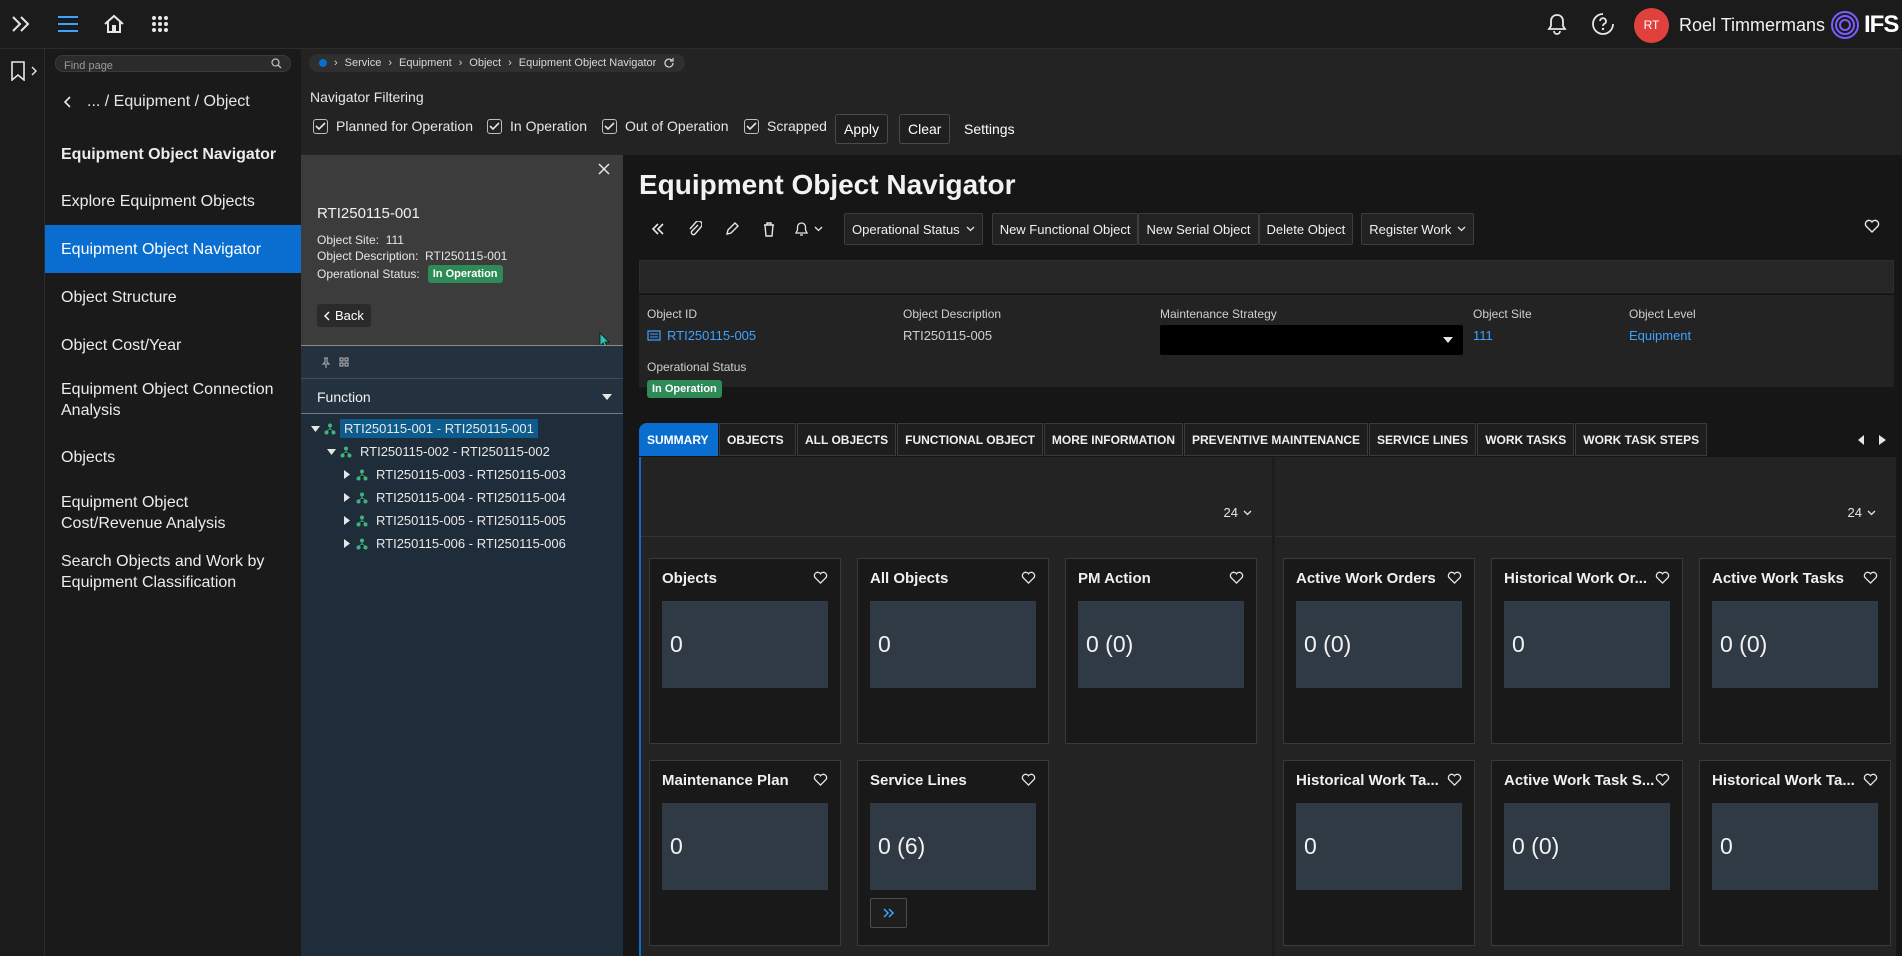 The width and height of the screenshot is (1902, 956). I want to click on summary-tile: Historical Work Or... 0, so click(1587, 651).